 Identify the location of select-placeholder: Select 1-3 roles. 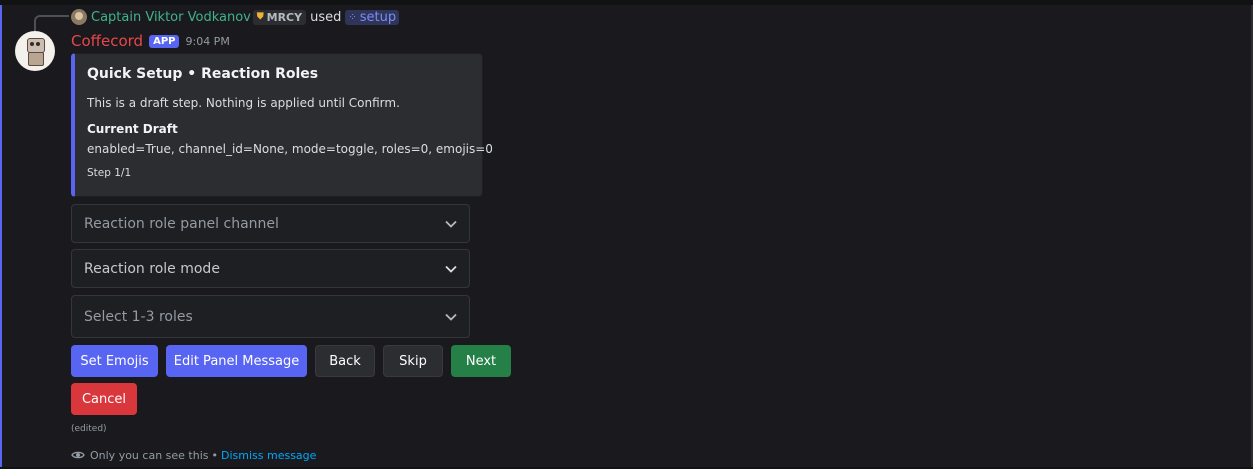
(138, 316).